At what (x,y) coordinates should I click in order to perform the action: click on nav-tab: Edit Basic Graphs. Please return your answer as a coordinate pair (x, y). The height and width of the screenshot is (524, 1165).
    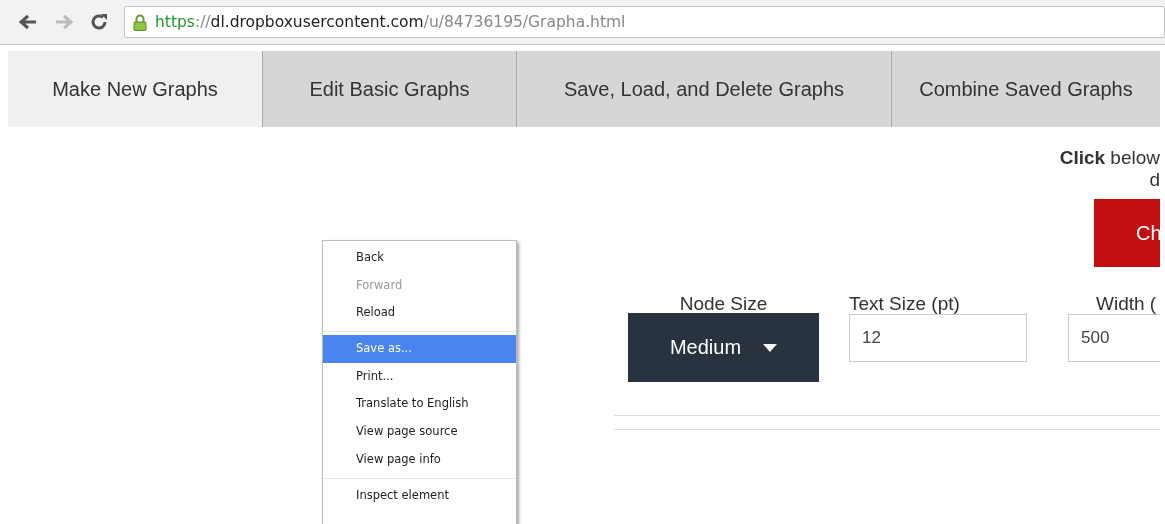
    Looking at the image, I should click on (390, 89).